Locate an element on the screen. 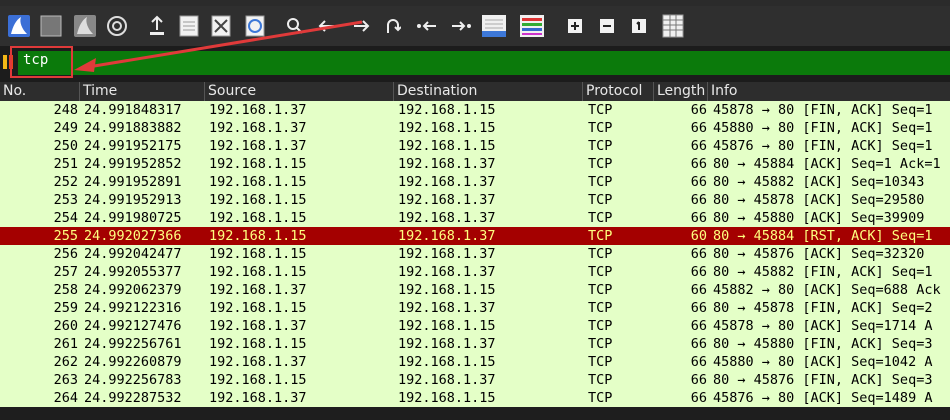  column-protocol: Protocol is located at coordinates (618, 91).